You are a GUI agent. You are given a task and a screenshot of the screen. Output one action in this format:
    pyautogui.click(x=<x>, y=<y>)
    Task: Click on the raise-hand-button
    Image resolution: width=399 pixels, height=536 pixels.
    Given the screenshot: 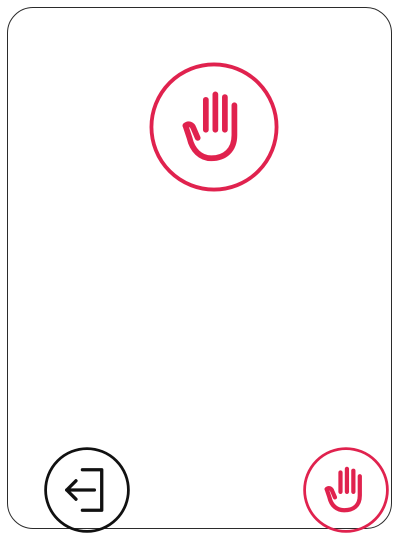 What is the action you would take?
    pyautogui.click(x=346, y=490)
    